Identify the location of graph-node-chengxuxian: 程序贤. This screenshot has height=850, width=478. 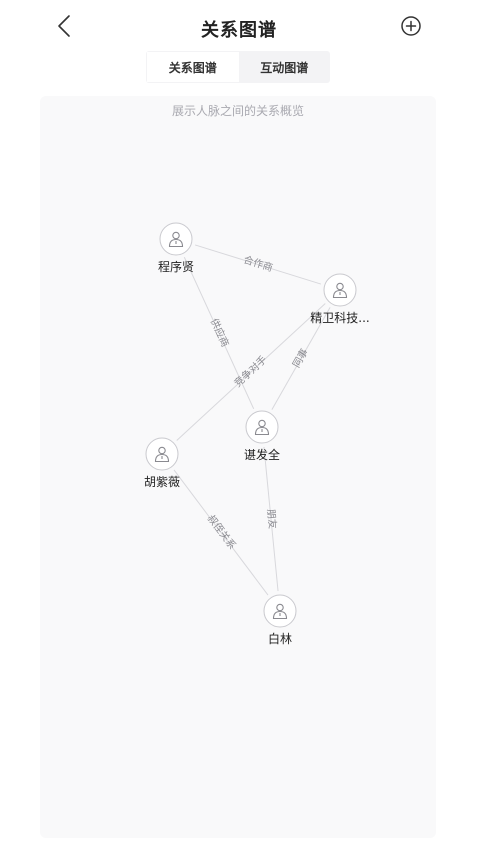
(176, 248).